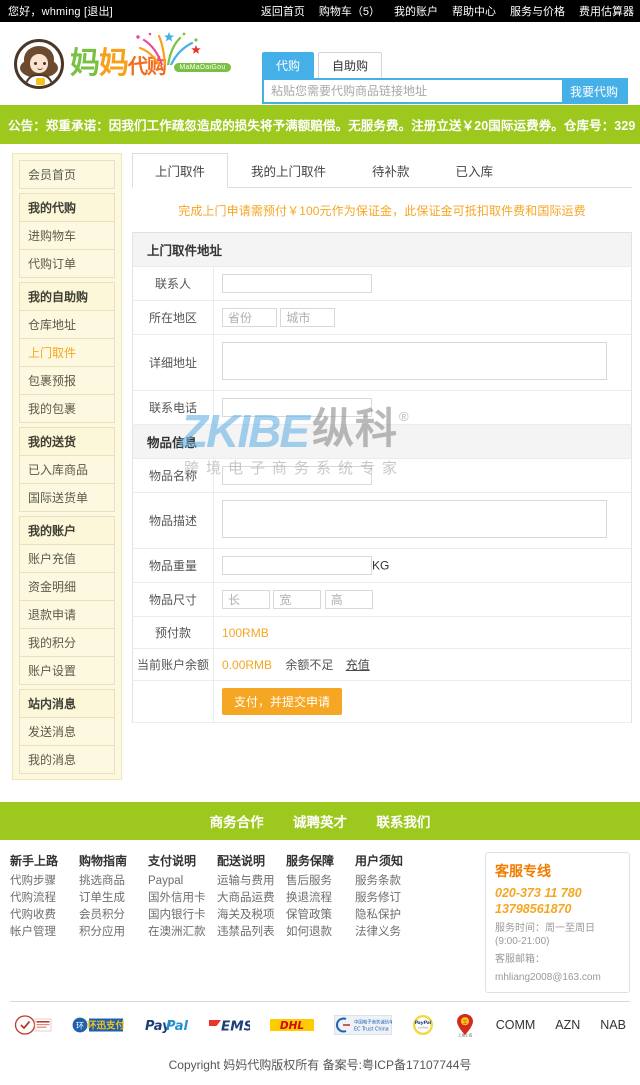 This screenshot has width=640, height=1085. Describe the element at coordinates (182, 932) in the screenshot. I see `footer-link: 在澳洲汇款` at that location.